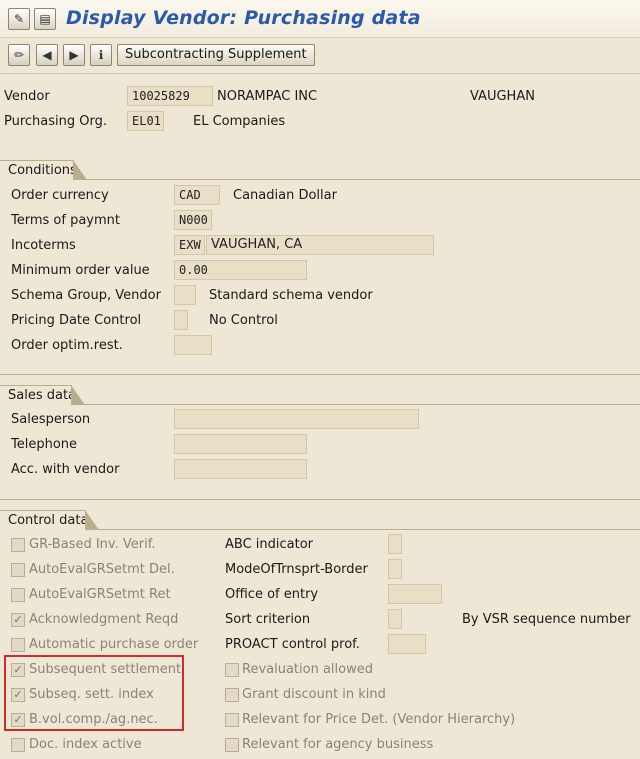  I want to click on minimum-order-value-label: Minimum order value, so click(80, 270).